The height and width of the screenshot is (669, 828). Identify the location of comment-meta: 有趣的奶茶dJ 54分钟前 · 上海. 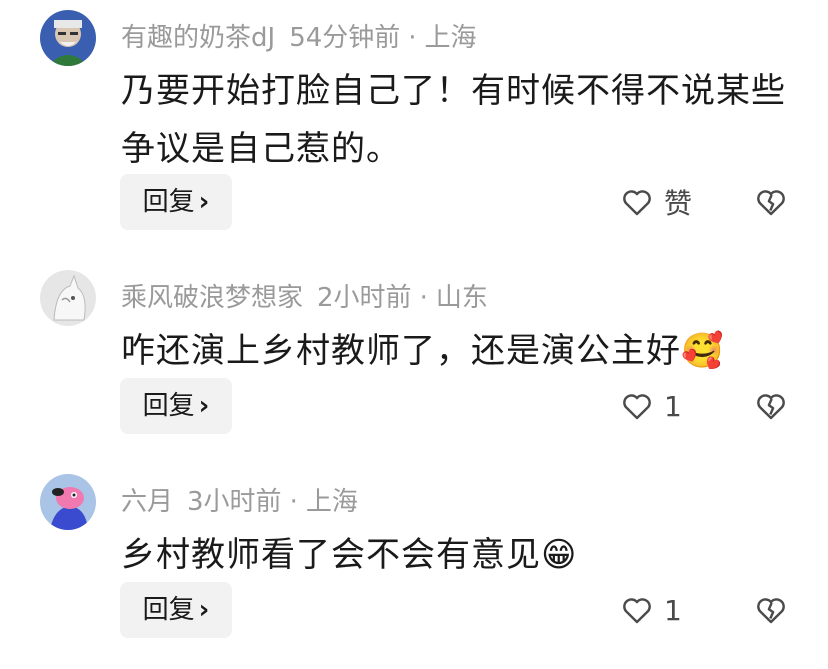
(299, 38).